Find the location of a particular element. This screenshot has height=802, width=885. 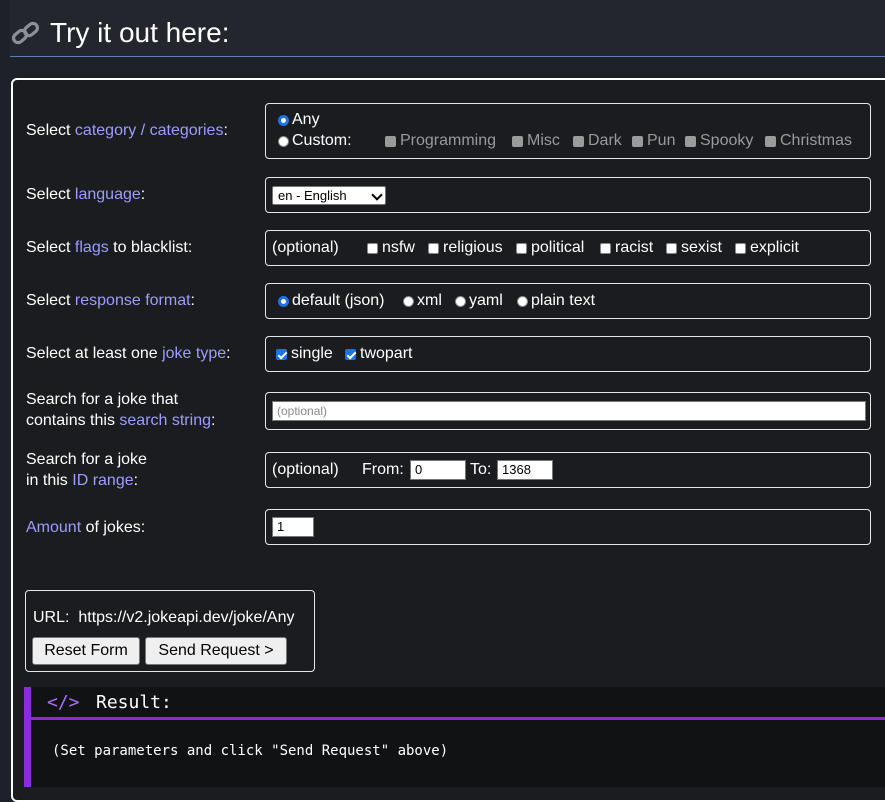

category-any-option: Any is located at coordinates (299, 120).